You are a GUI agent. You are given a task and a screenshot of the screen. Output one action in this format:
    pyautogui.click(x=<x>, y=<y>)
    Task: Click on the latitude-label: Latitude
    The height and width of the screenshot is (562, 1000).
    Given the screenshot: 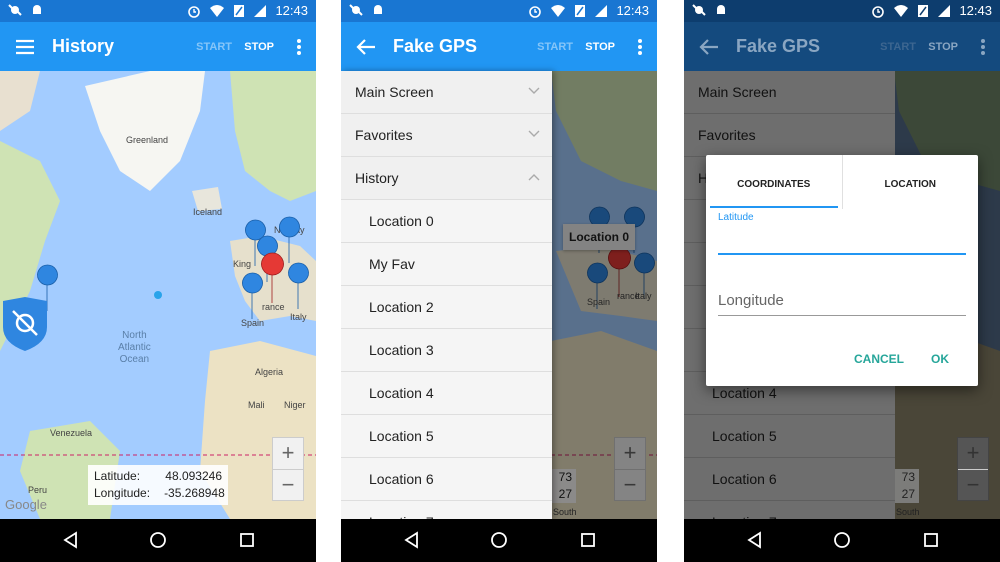 What is the action you would take?
    pyautogui.click(x=736, y=217)
    